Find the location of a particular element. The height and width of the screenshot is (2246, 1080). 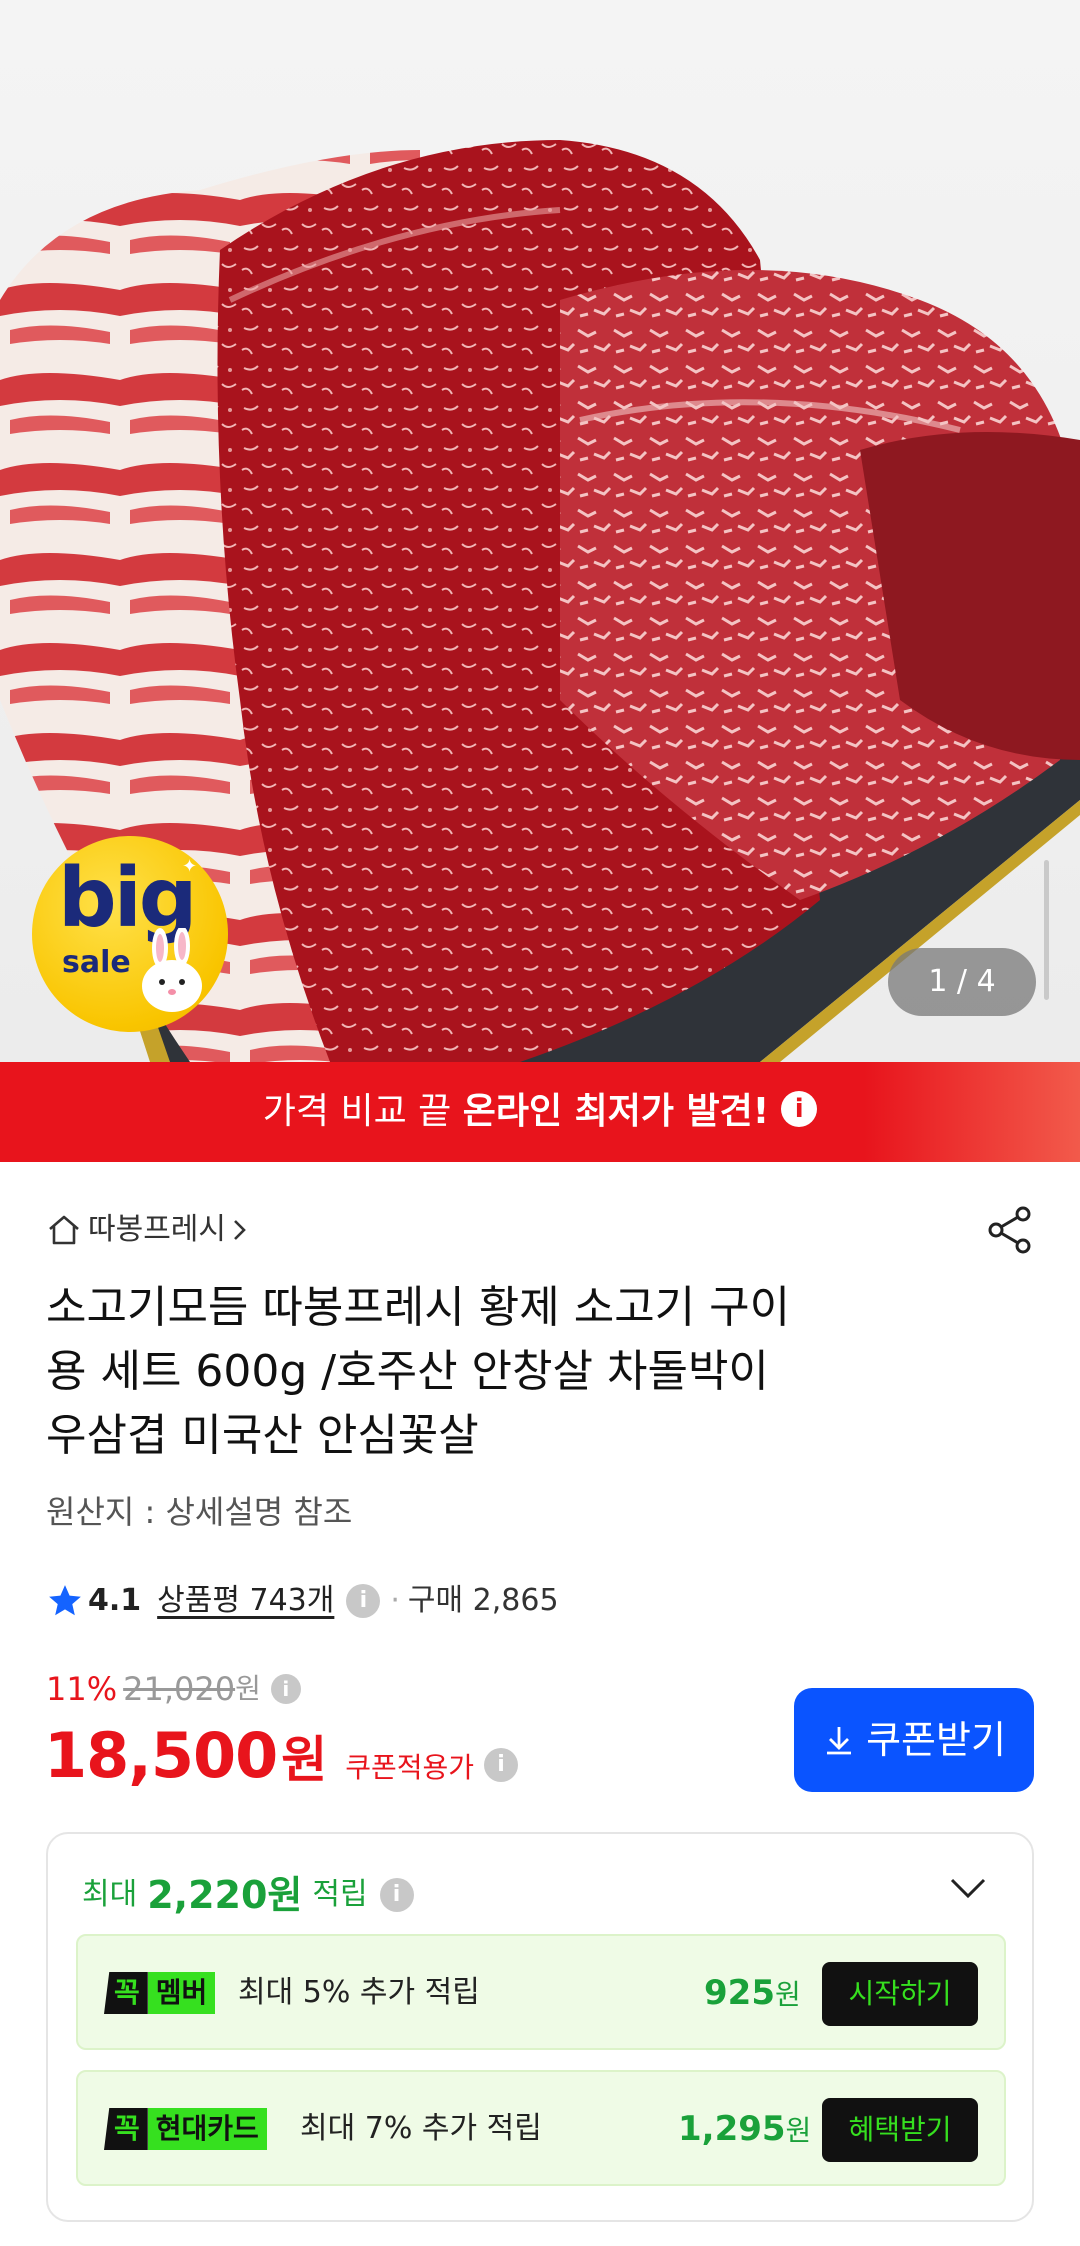

rewards-amount: 2,220원 is located at coordinates (225, 1895).